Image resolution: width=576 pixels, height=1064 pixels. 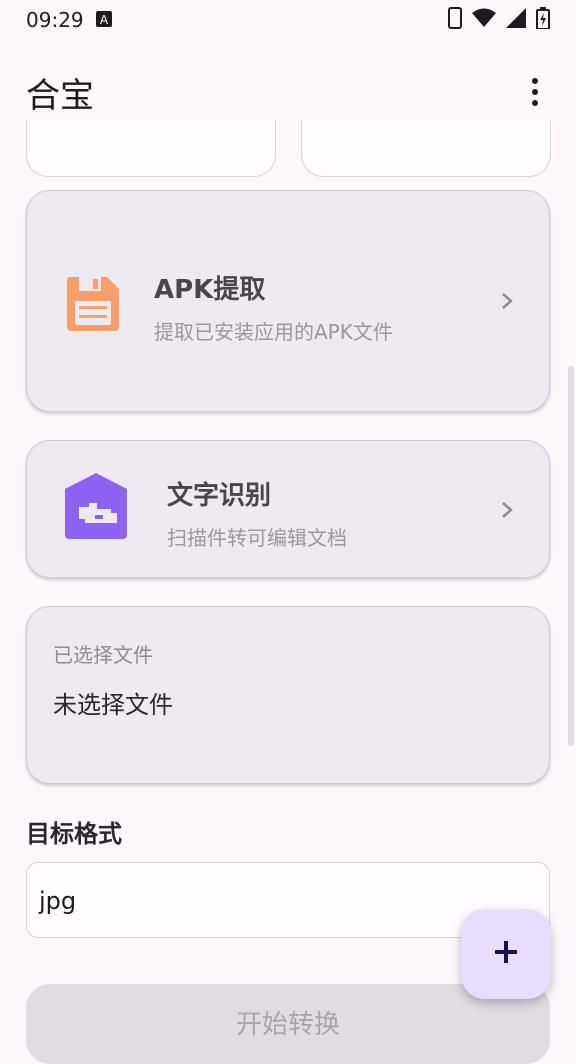 What do you see at coordinates (543, 20) in the screenshot?
I see `battery-charging-icon` at bounding box center [543, 20].